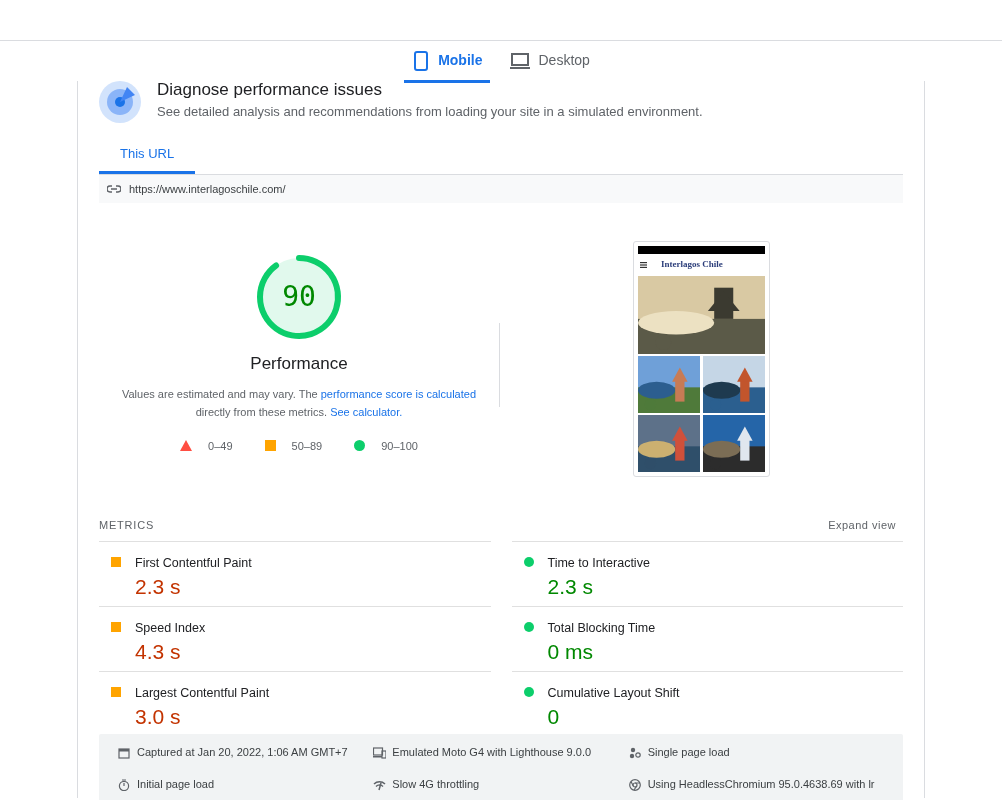 This screenshot has width=1002, height=800. What do you see at coordinates (193, 563) in the screenshot?
I see `metric-name: First Contentful Paint` at bounding box center [193, 563].